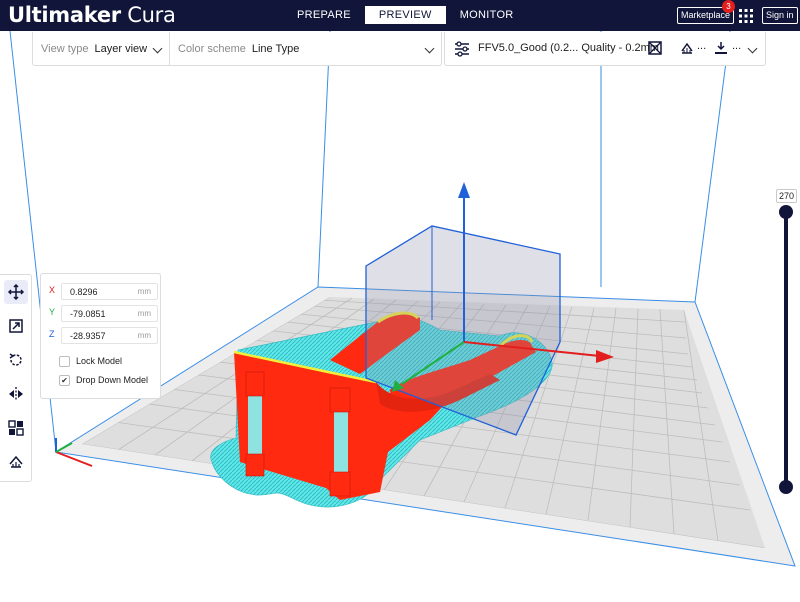 This screenshot has width=800, height=602. What do you see at coordinates (109, 313) in the screenshot?
I see `y-position-input: -79.0851 mm` at bounding box center [109, 313].